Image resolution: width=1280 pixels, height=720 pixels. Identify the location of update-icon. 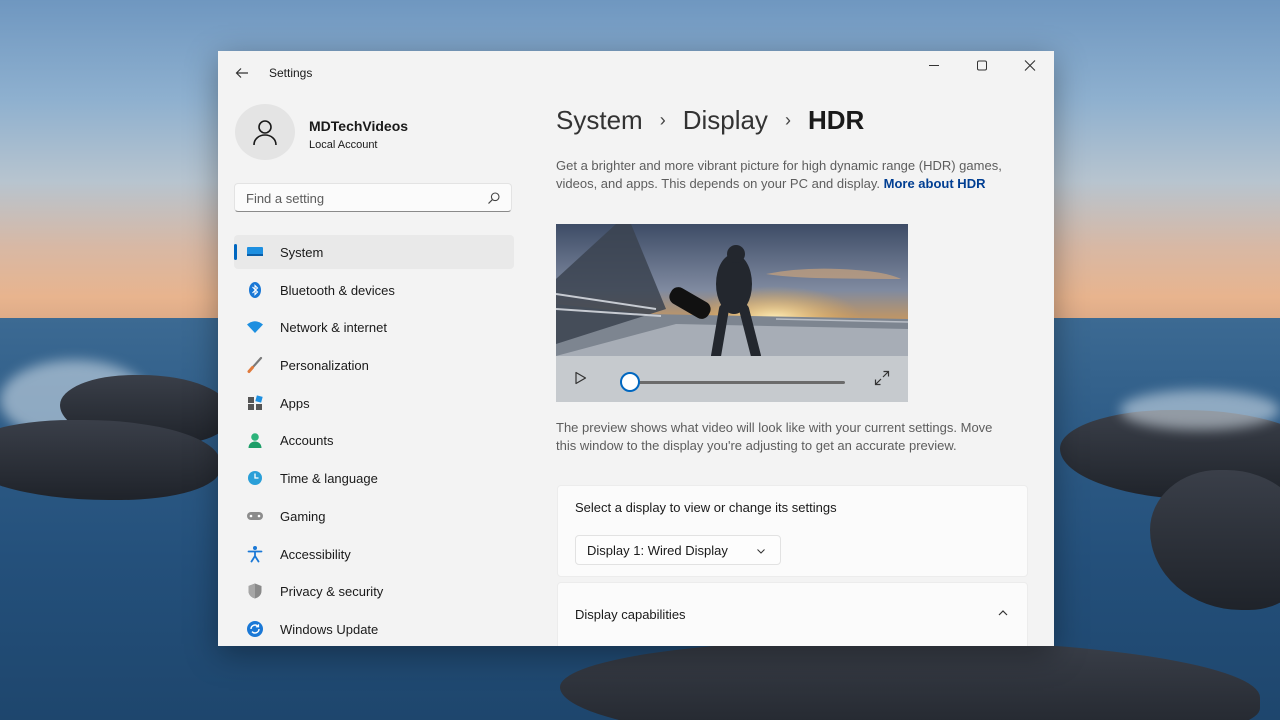
(255, 628).